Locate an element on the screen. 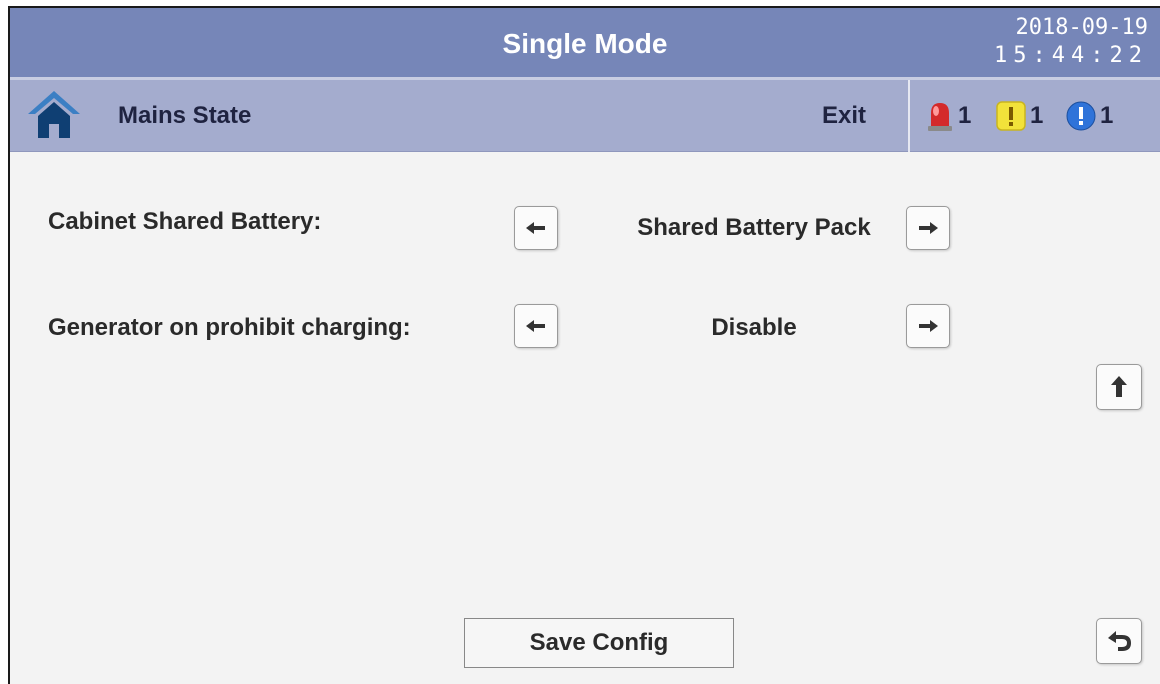  exit-button: Exit is located at coordinates (844, 116).